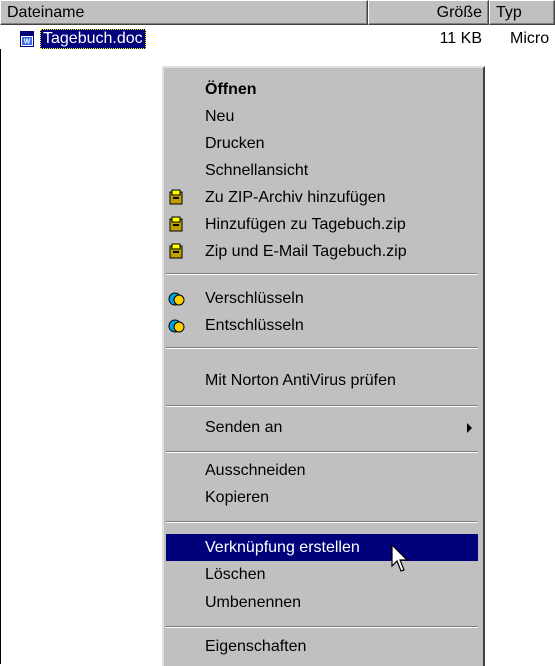 The width and height of the screenshot is (555, 666). What do you see at coordinates (305, 224) in the screenshot?
I see `menu-item-label: Hinzufügen zu Tagebuch.zip` at bounding box center [305, 224].